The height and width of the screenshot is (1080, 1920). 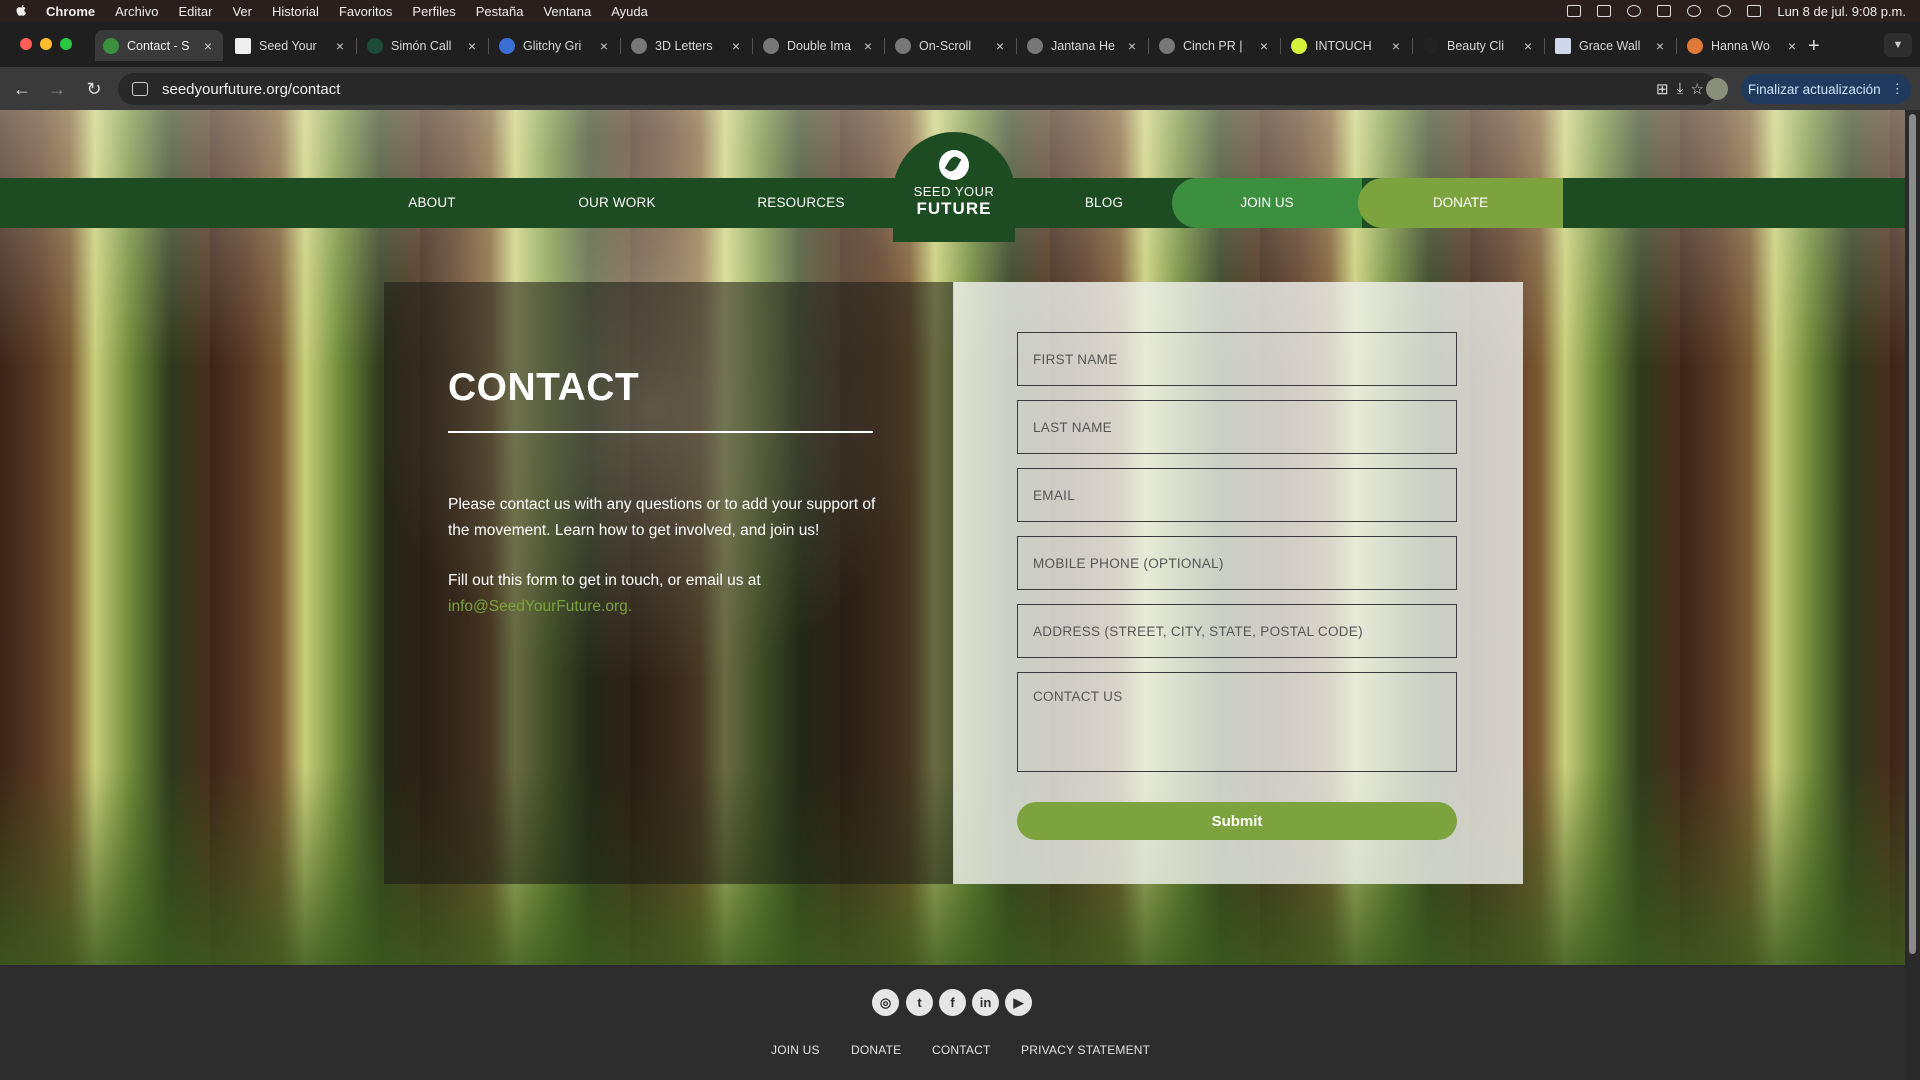 What do you see at coordinates (1724, 11) in the screenshot?
I see `spotlight-search-icon` at bounding box center [1724, 11].